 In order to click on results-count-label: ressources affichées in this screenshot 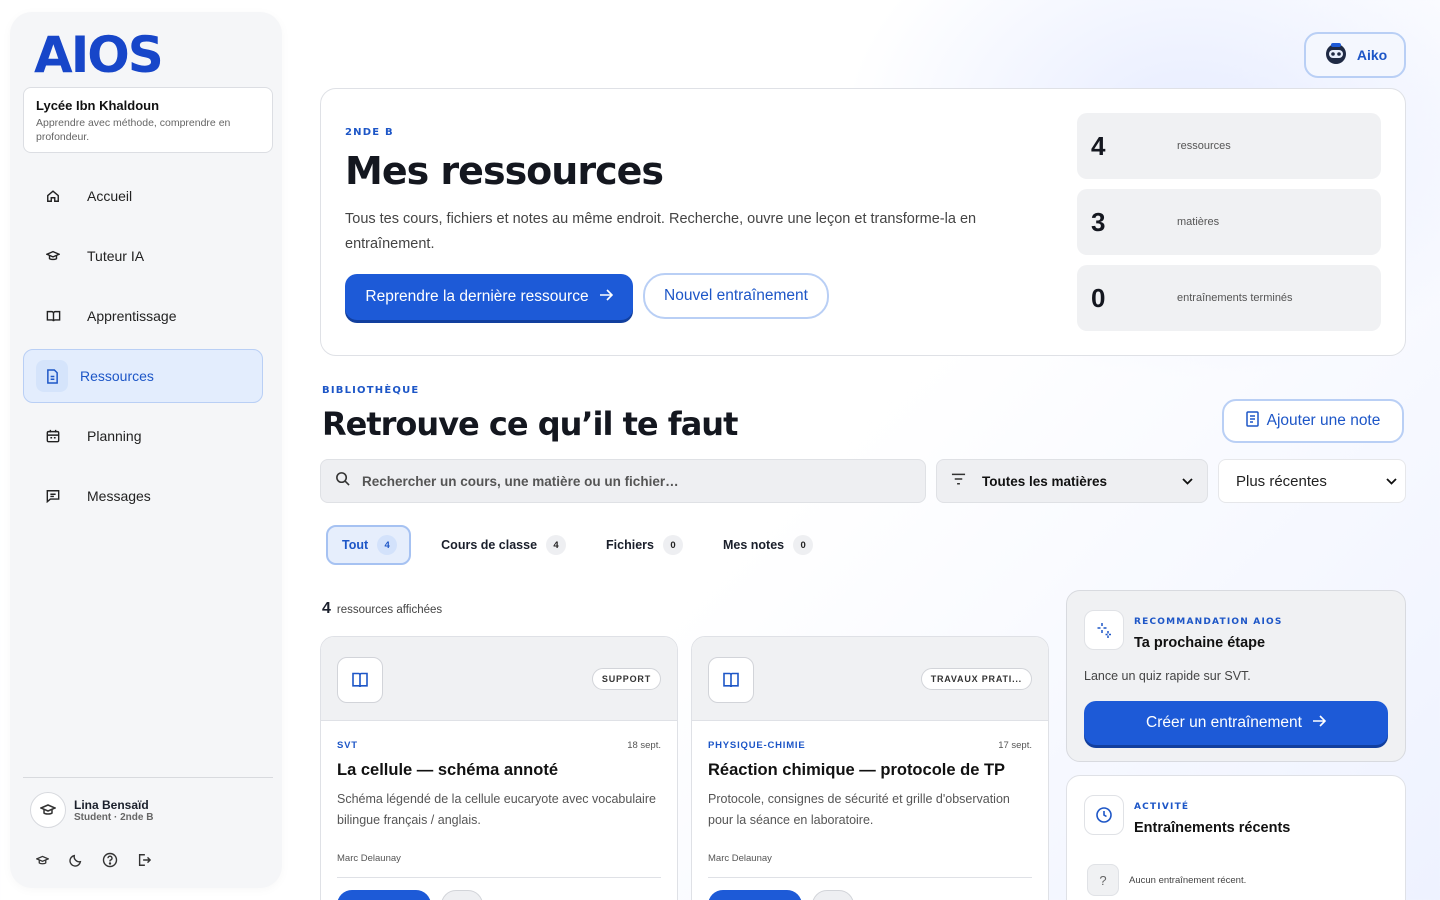, I will do `click(389, 610)`.